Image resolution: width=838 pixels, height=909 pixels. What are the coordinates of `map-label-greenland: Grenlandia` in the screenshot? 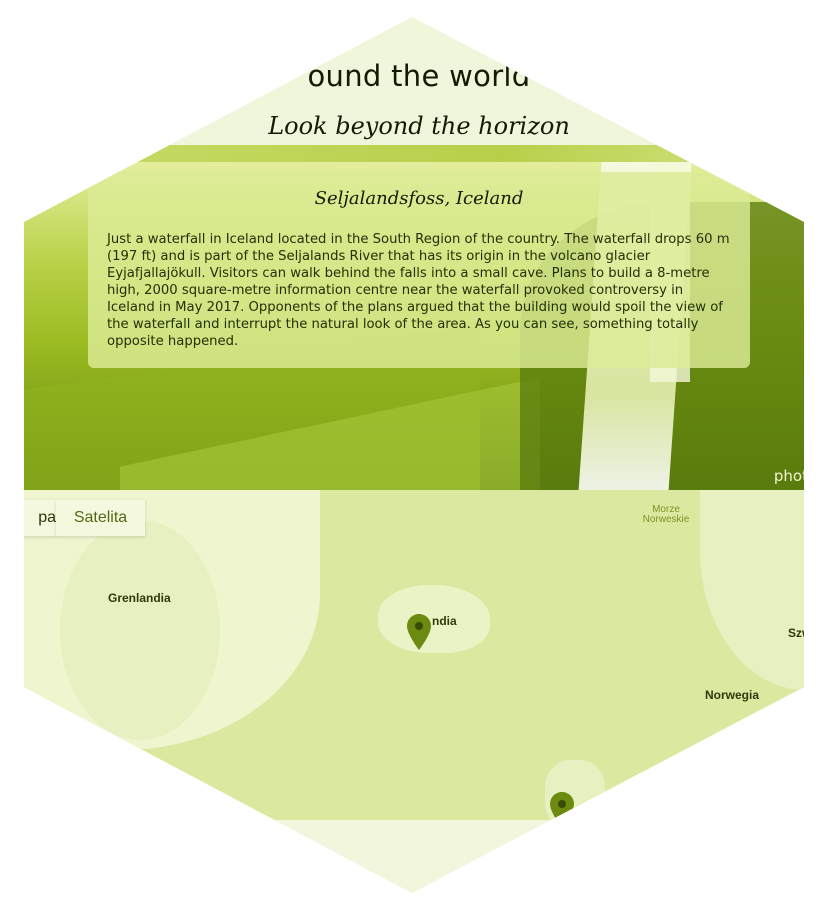 It's located at (139, 598).